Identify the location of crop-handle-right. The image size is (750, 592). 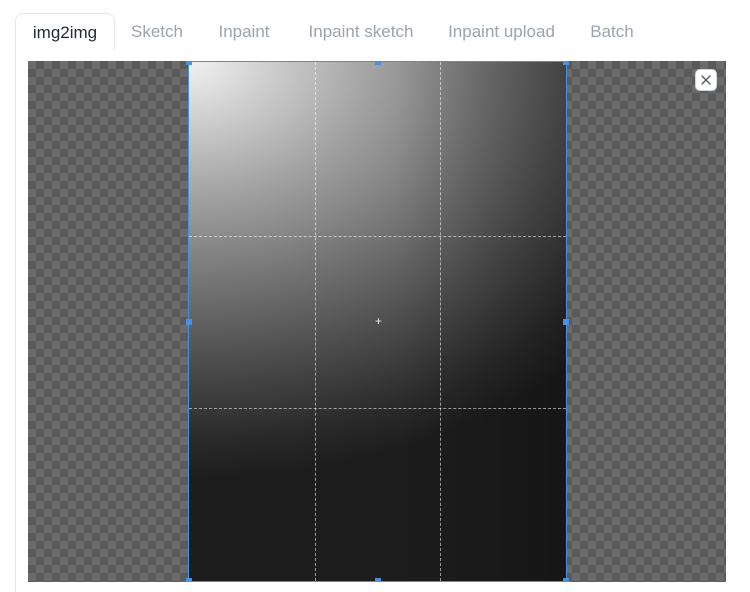
(566, 322).